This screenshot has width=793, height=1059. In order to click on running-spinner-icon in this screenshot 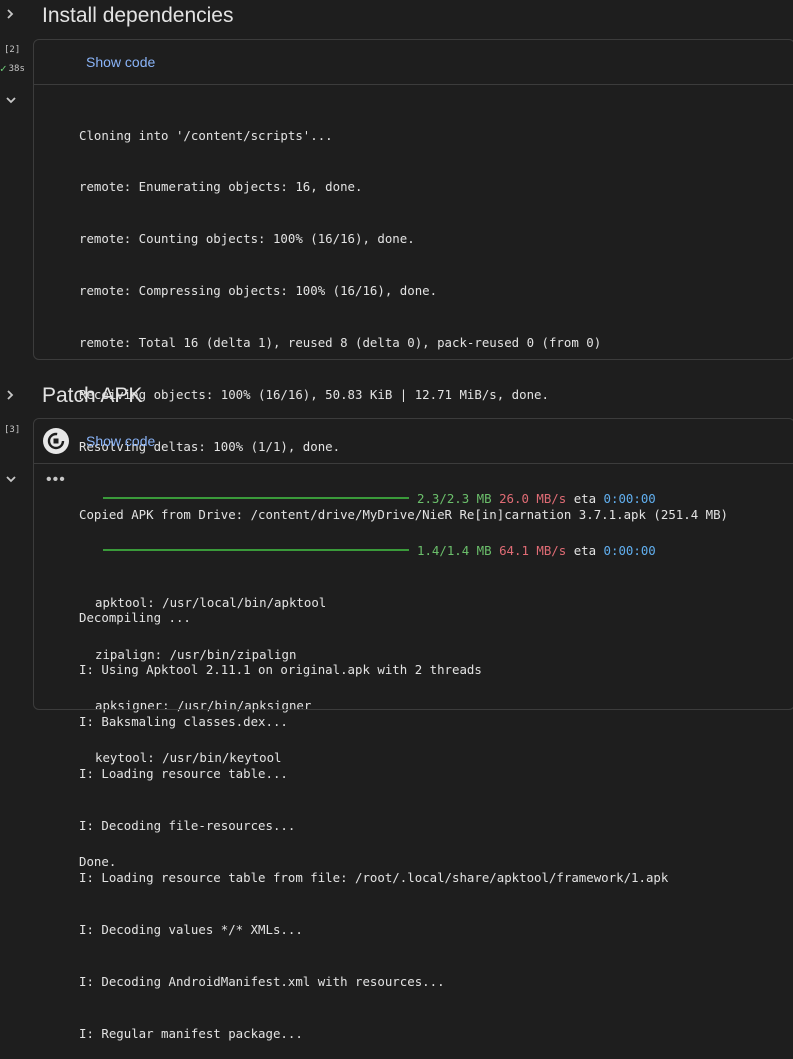, I will do `click(56, 441)`.